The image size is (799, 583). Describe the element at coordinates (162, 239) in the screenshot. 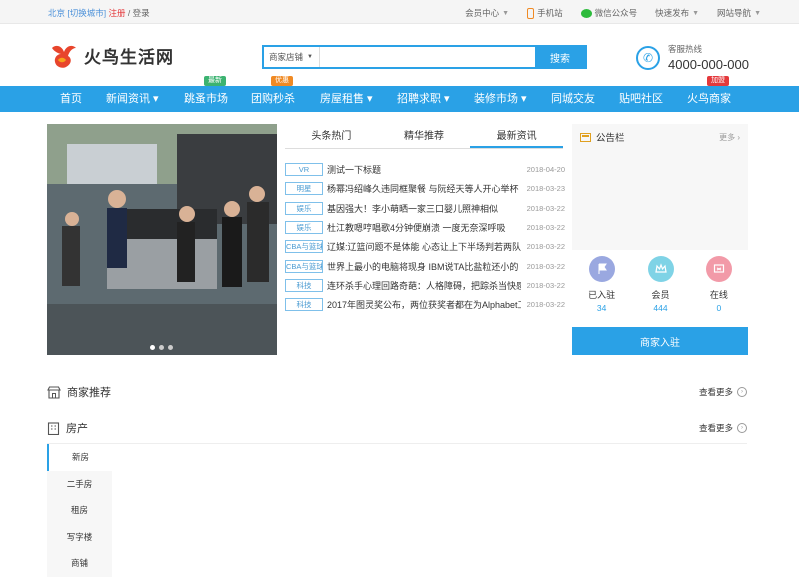

I see `banner-carousel` at that location.